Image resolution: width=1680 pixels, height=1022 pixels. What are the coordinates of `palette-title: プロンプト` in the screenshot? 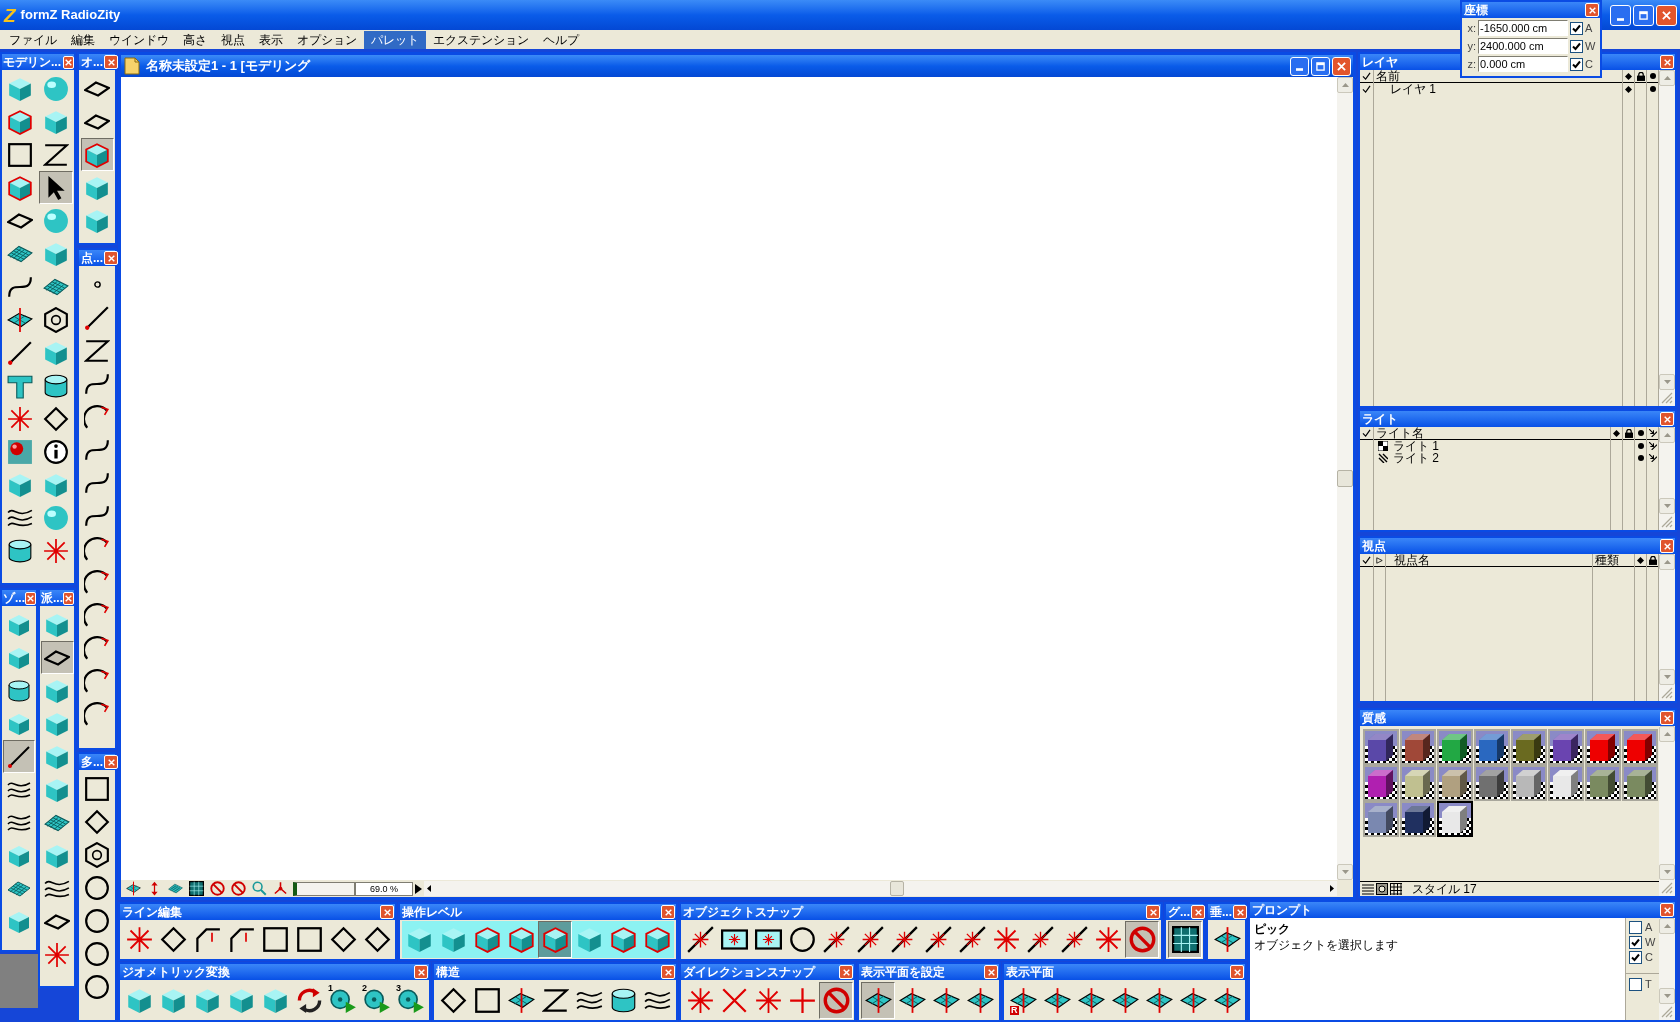 It's located at (1282, 910).